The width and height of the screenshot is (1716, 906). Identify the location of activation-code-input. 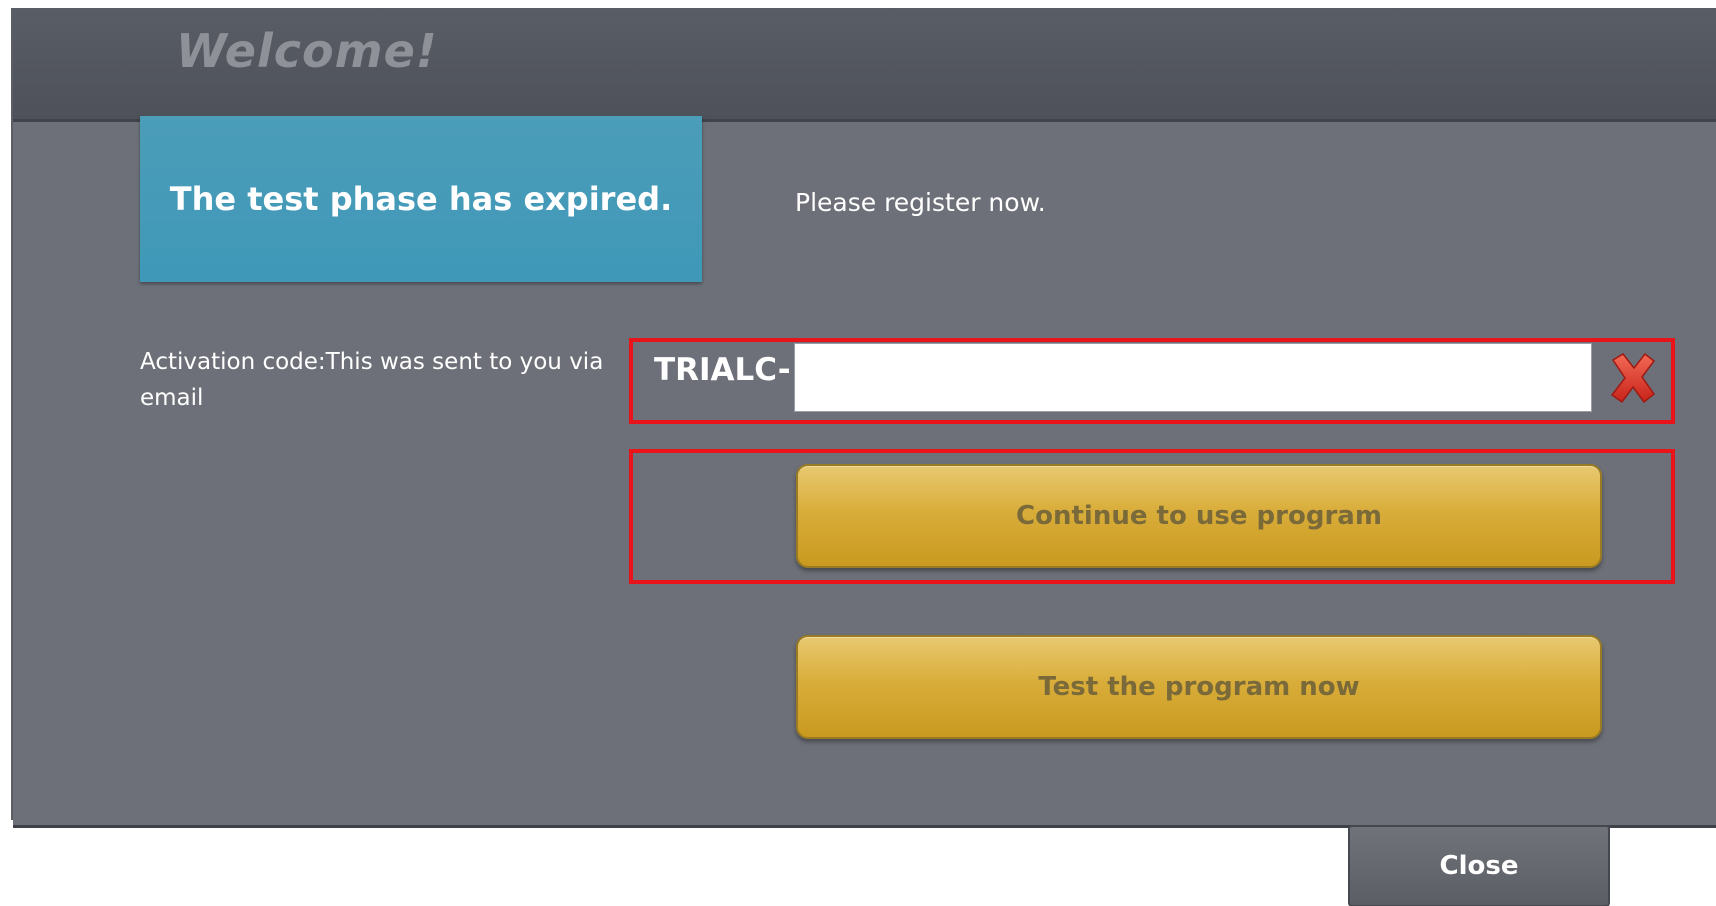
(1193, 377).